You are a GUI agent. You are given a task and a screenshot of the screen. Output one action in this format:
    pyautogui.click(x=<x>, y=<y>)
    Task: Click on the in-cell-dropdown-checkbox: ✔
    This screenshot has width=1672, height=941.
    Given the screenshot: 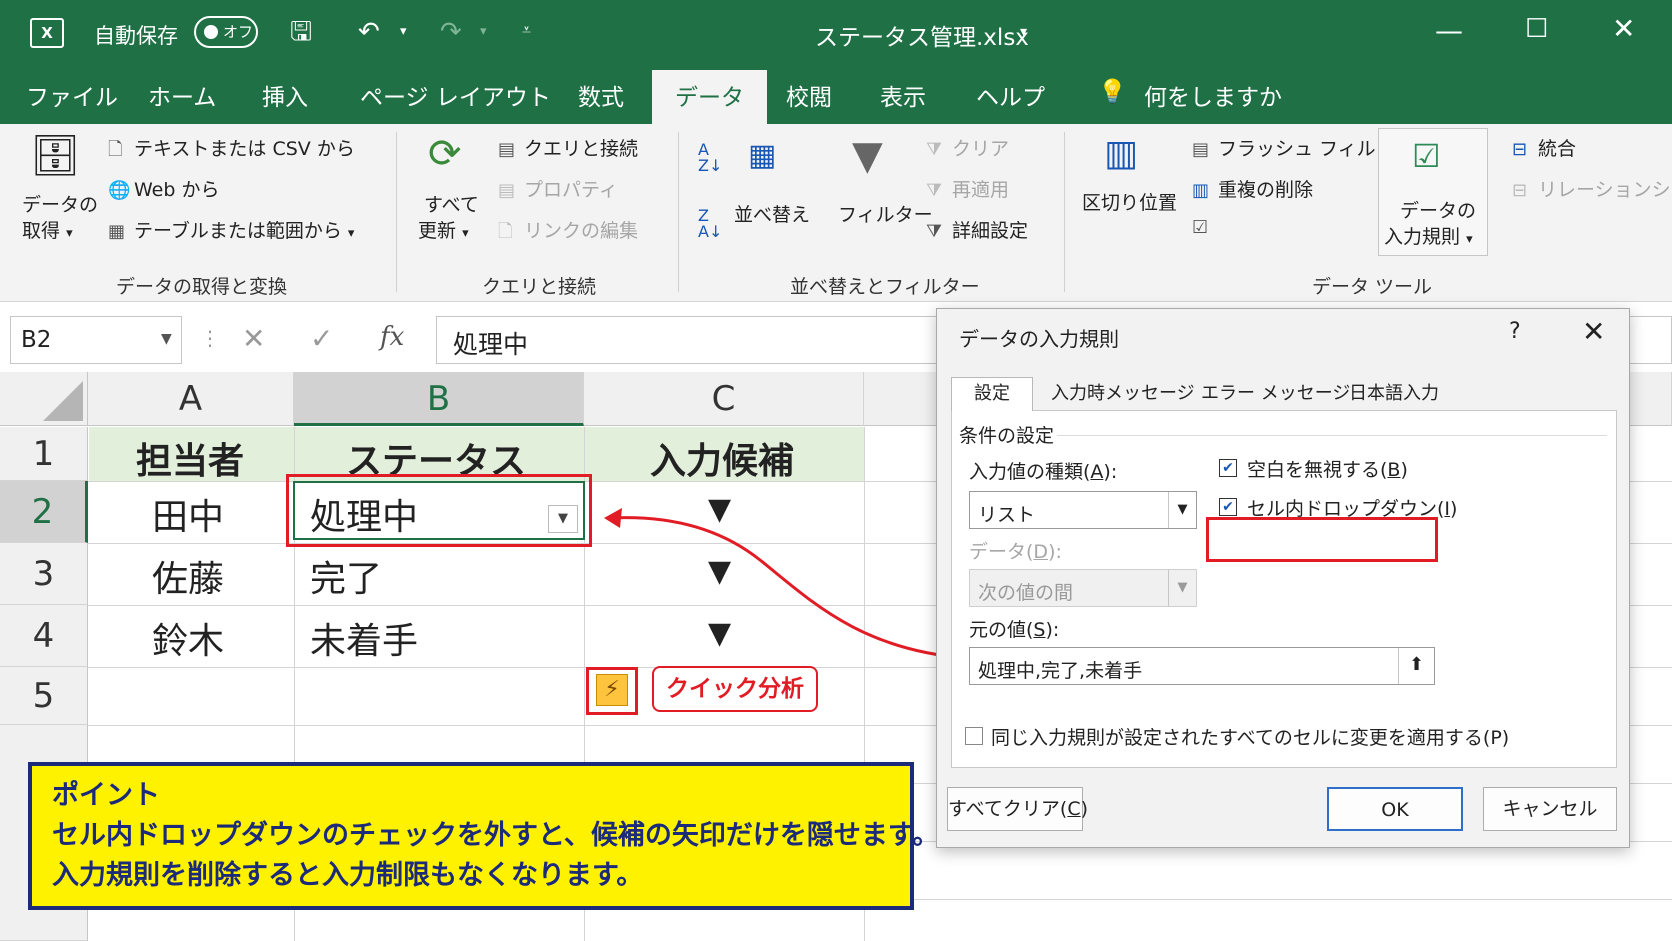 What is the action you would take?
    pyautogui.click(x=1228, y=507)
    